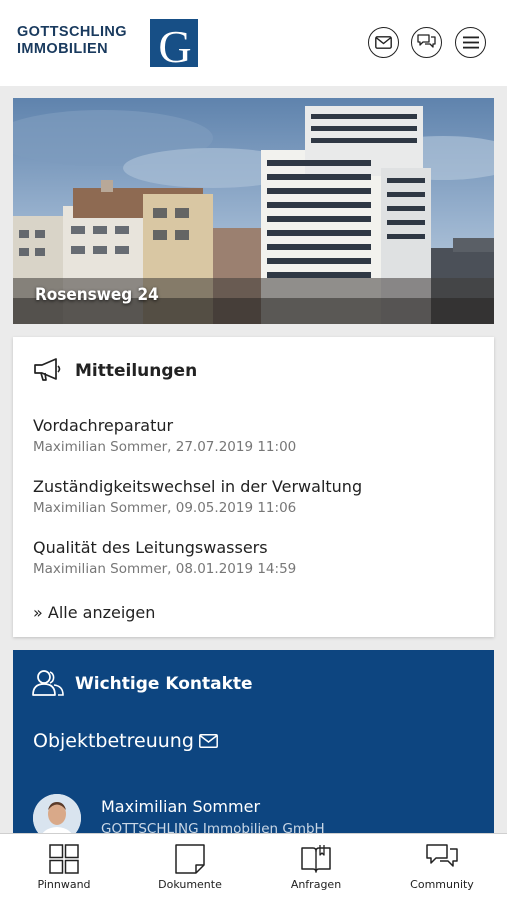 This screenshot has width=507, height=901. I want to click on tab-label: Dokumente, so click(190, 884).